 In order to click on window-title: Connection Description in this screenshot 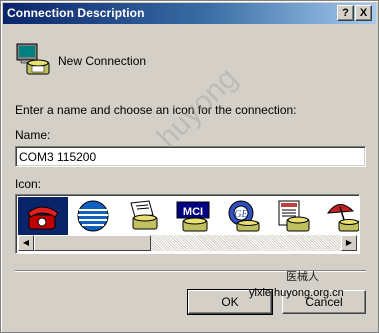, I will do `click(76, 13)`.